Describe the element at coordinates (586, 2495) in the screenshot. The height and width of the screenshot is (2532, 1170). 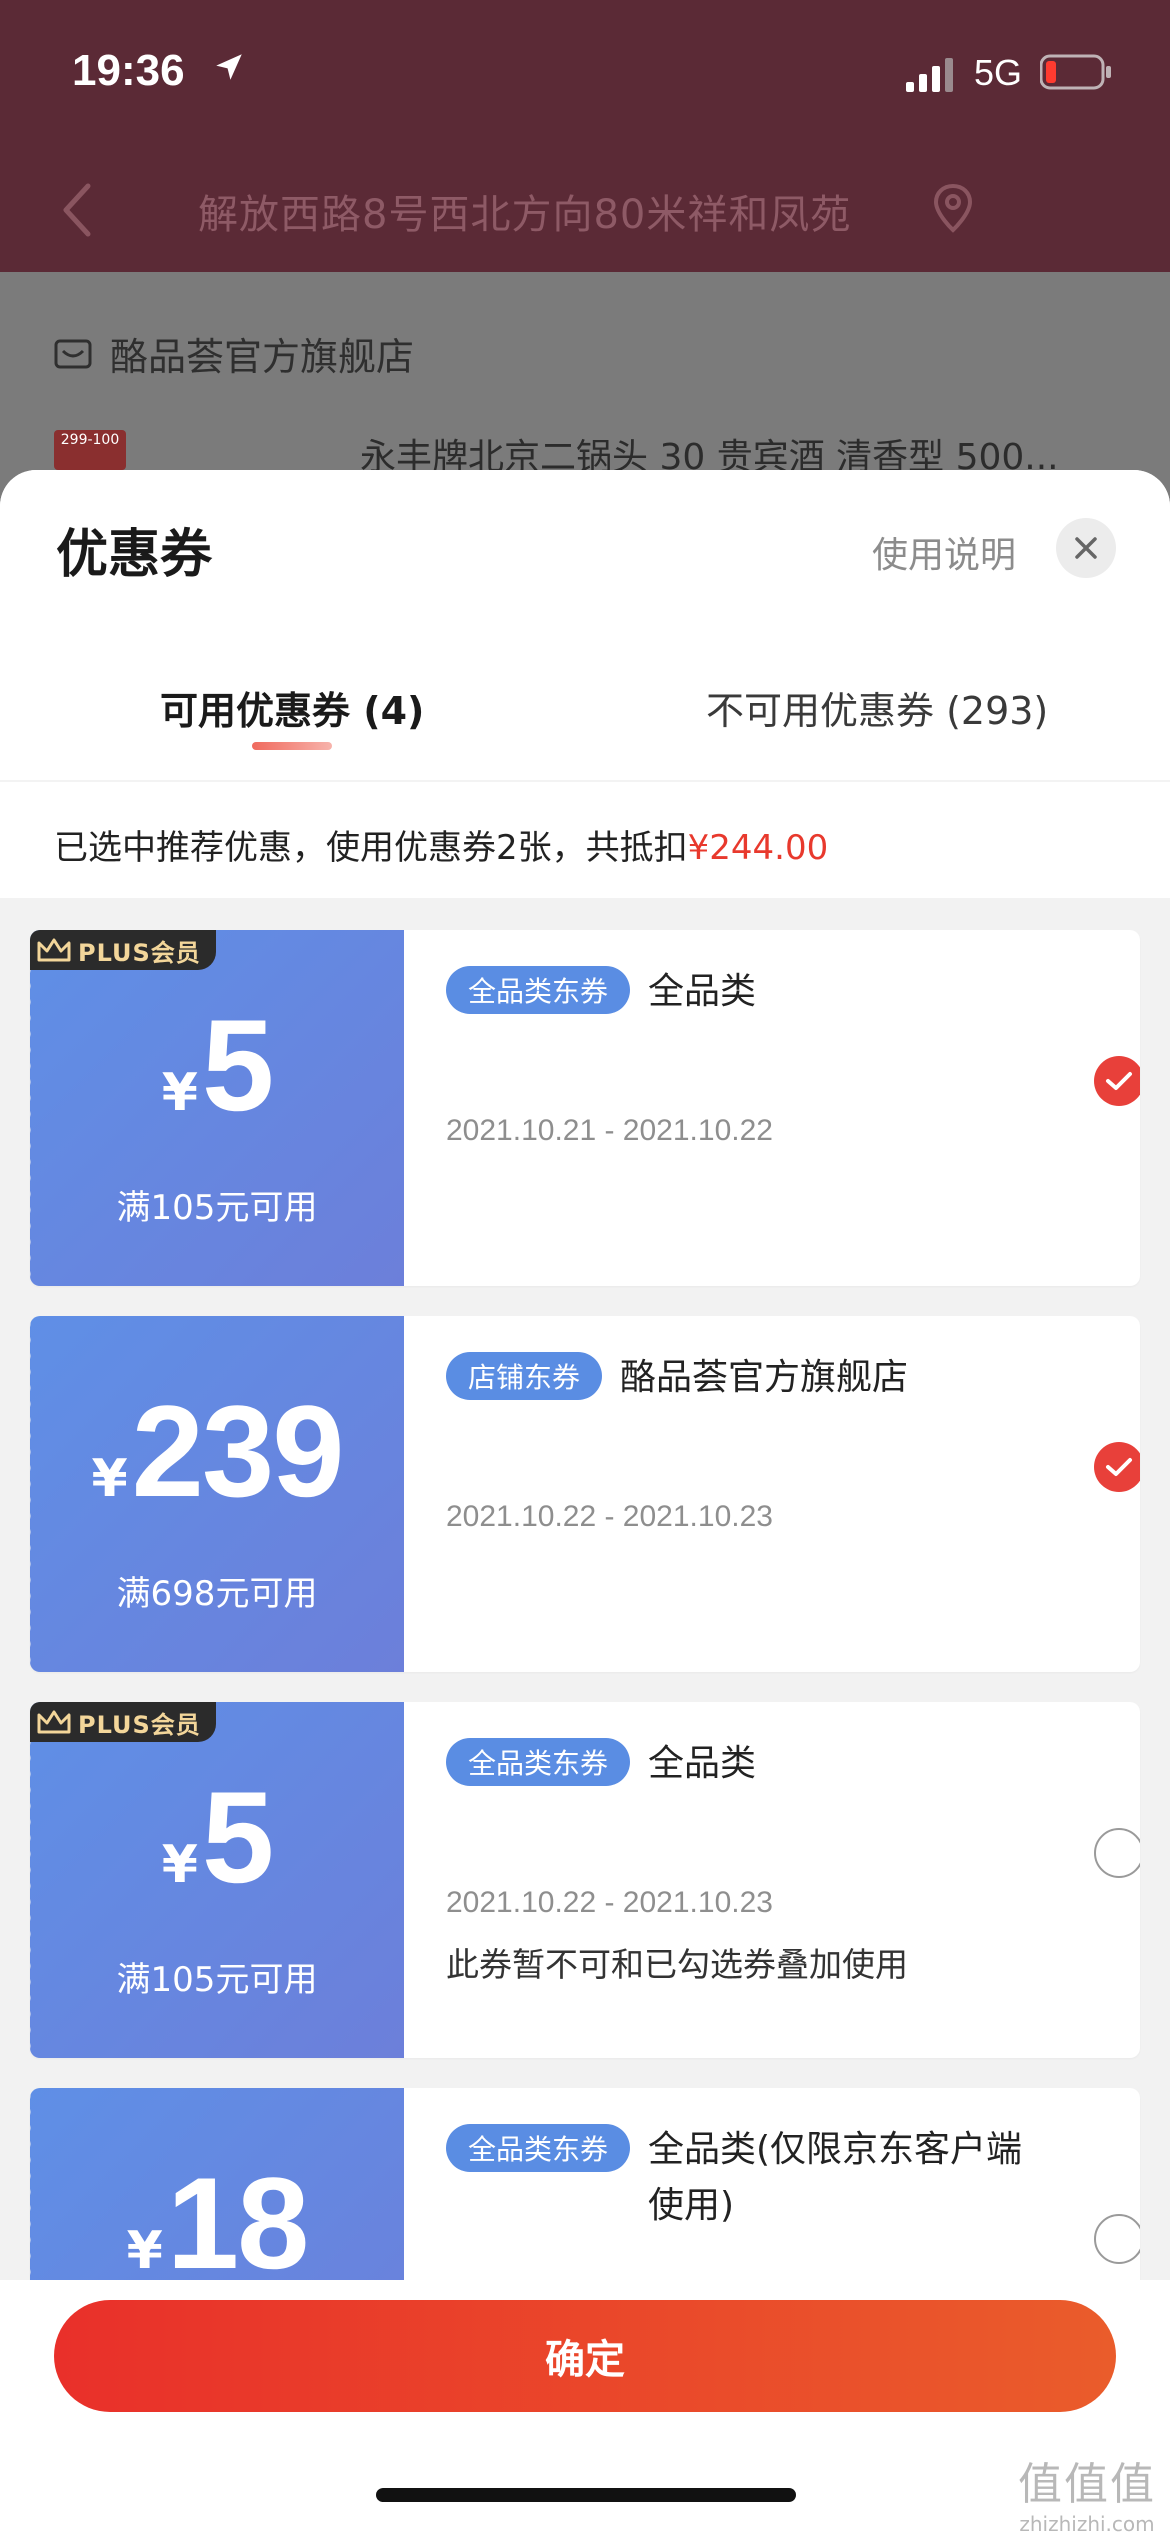
I see `home-indicator` at that location.